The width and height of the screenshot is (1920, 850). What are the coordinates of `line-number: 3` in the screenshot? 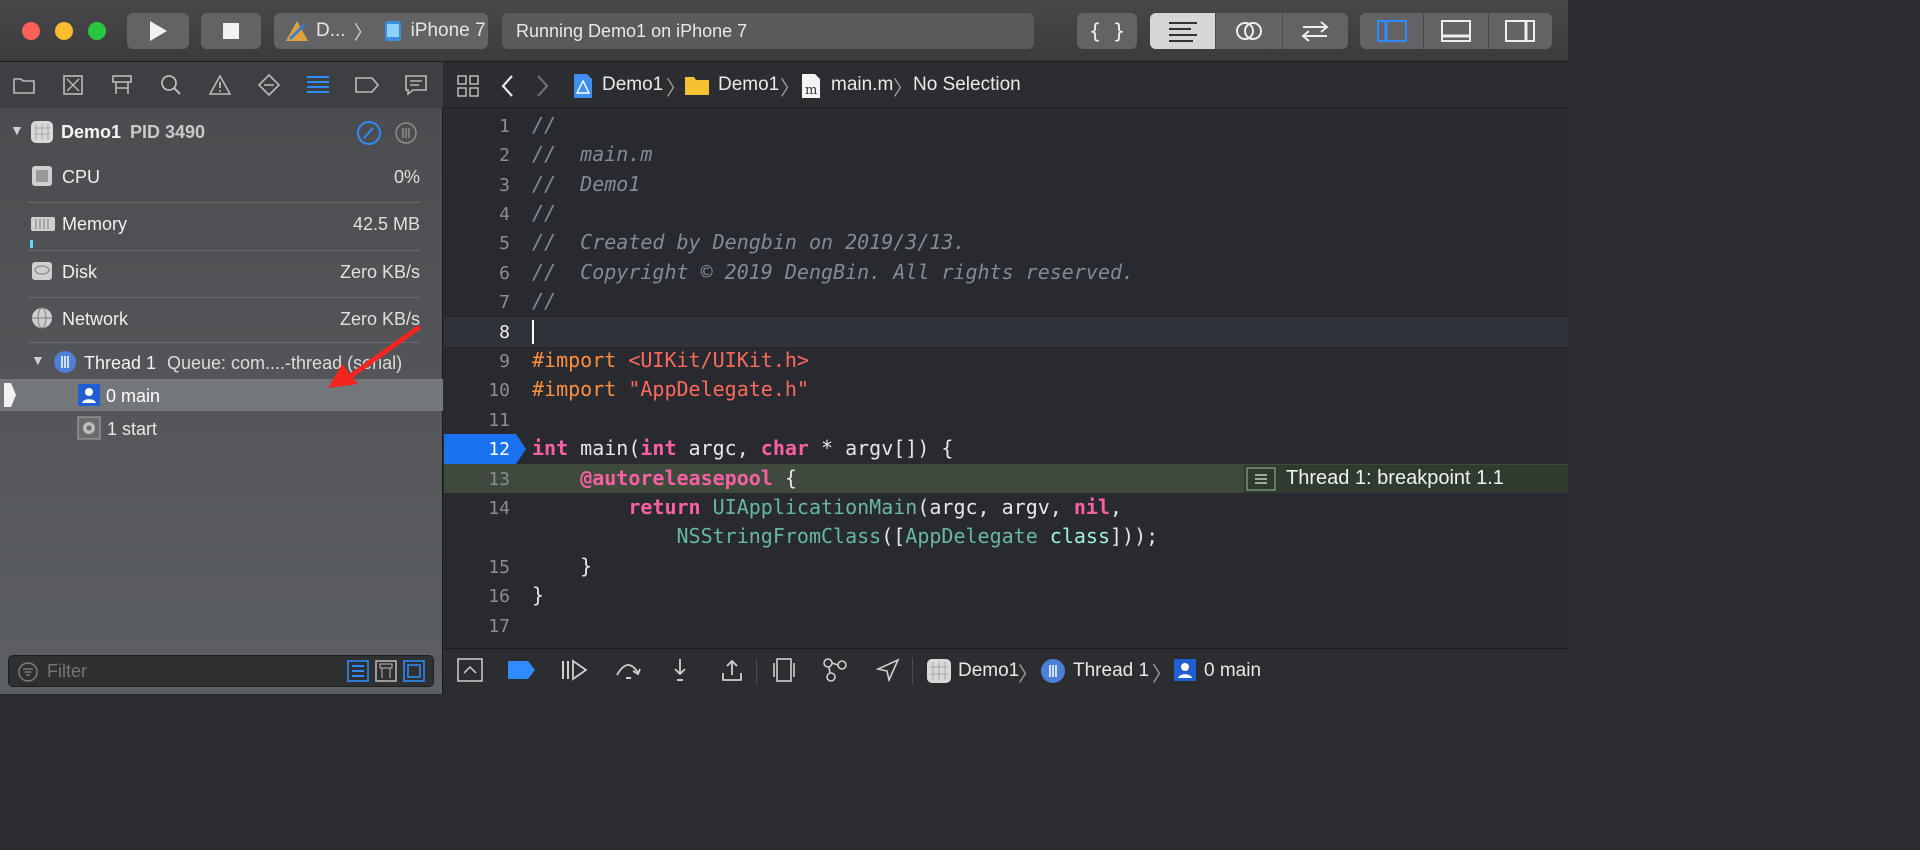 It's located at (504, 185).